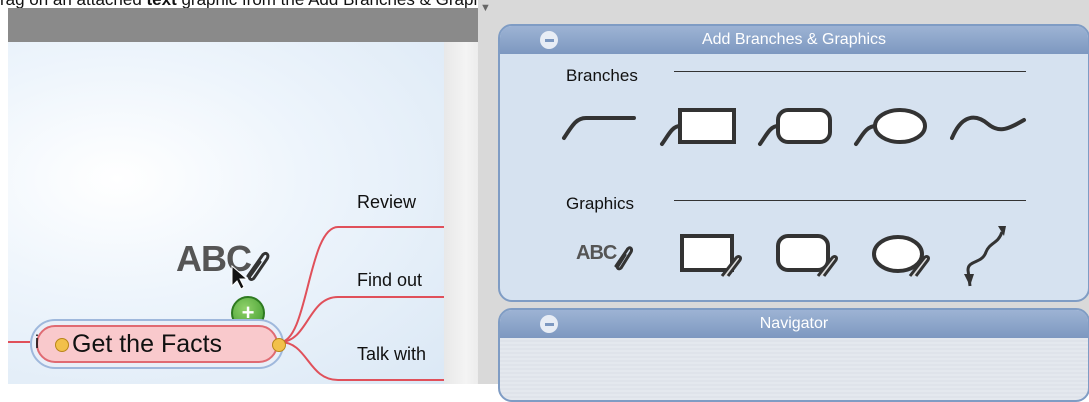 Image resolution: width=1089 pixels, height=402 pixels. What do you see at coordinates (623, 258) in the screenshot?
I see `text-graphic-paperclip-icon` at bounding box center [623, 258].